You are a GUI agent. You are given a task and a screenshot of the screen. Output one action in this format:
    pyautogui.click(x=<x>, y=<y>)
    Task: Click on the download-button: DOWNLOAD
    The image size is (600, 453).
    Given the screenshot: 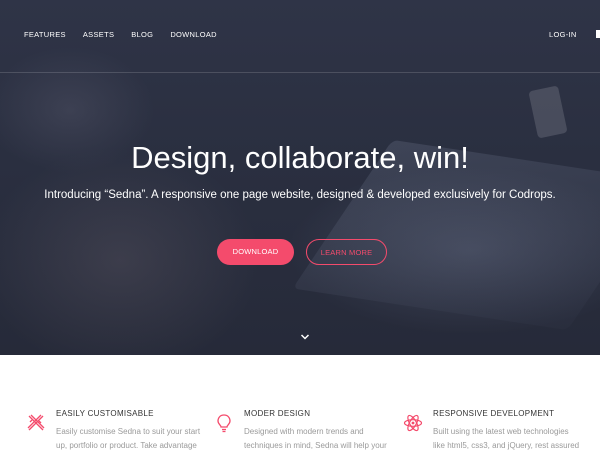 What is the action you would take?
    pyautogui.click(x=255, y=252)
    